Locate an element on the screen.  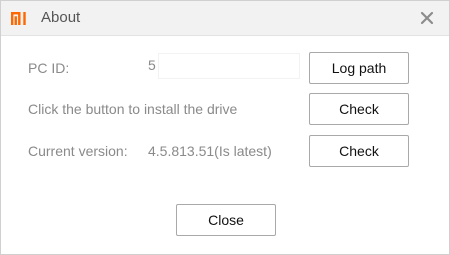
title-bar: About is located at coordinates (225, 18).